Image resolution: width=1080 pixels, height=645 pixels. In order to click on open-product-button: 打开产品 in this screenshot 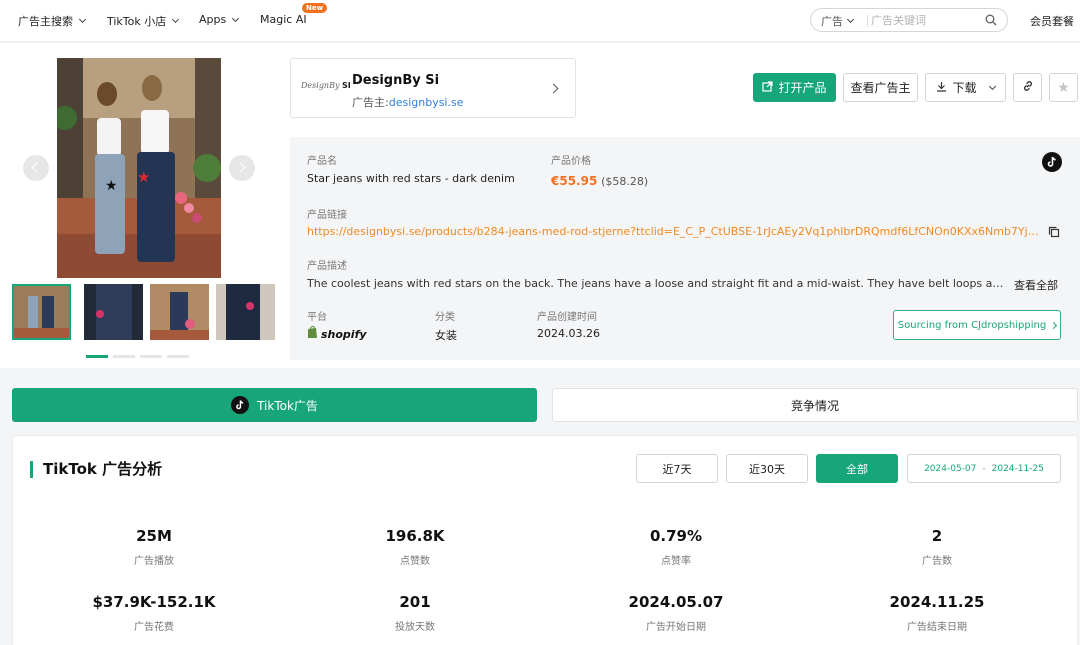, I will do `click(794, 87)`.